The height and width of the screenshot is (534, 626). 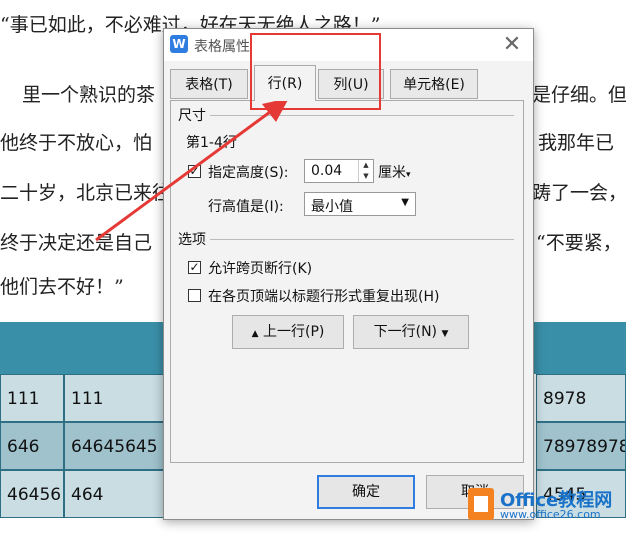 What do you see at coordinates (285, 83) in the screenshot?
I see `tab-row: 行(R)` at bounding box center [285, 83].